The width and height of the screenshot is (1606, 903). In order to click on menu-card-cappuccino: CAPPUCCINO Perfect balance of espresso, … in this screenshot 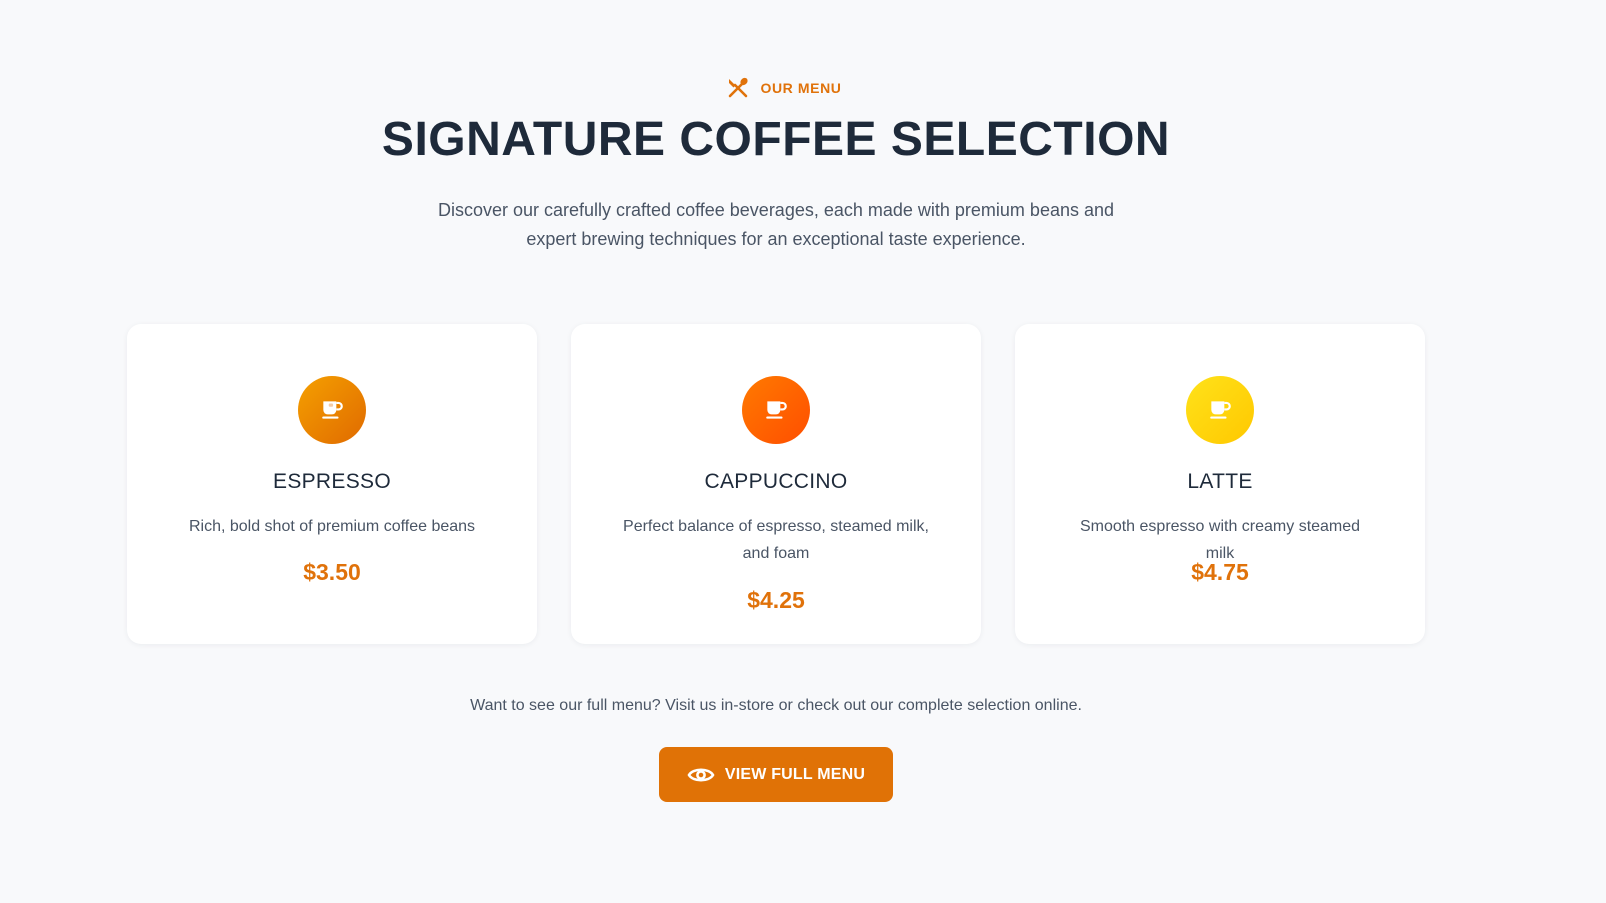, I will do `click(776, 484)`.